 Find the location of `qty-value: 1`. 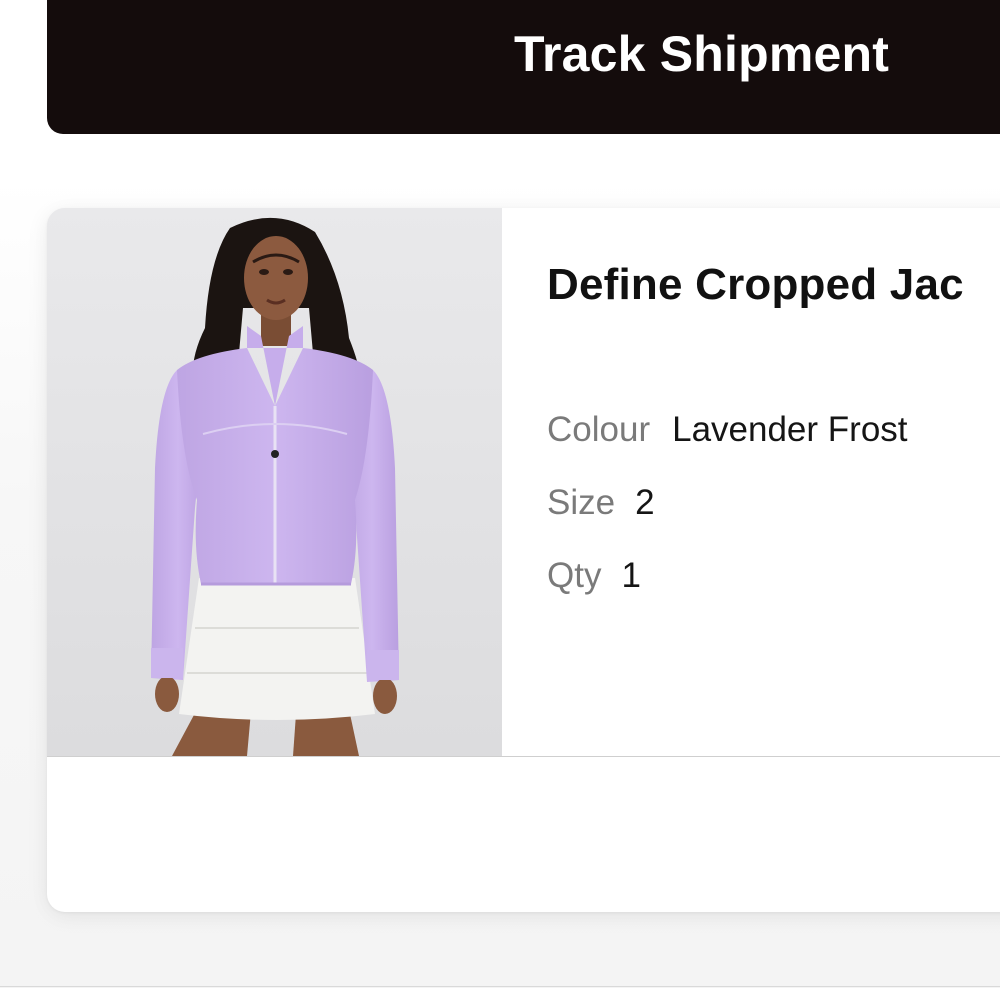

qty-value: 1 is located at coordinates (631, 575).